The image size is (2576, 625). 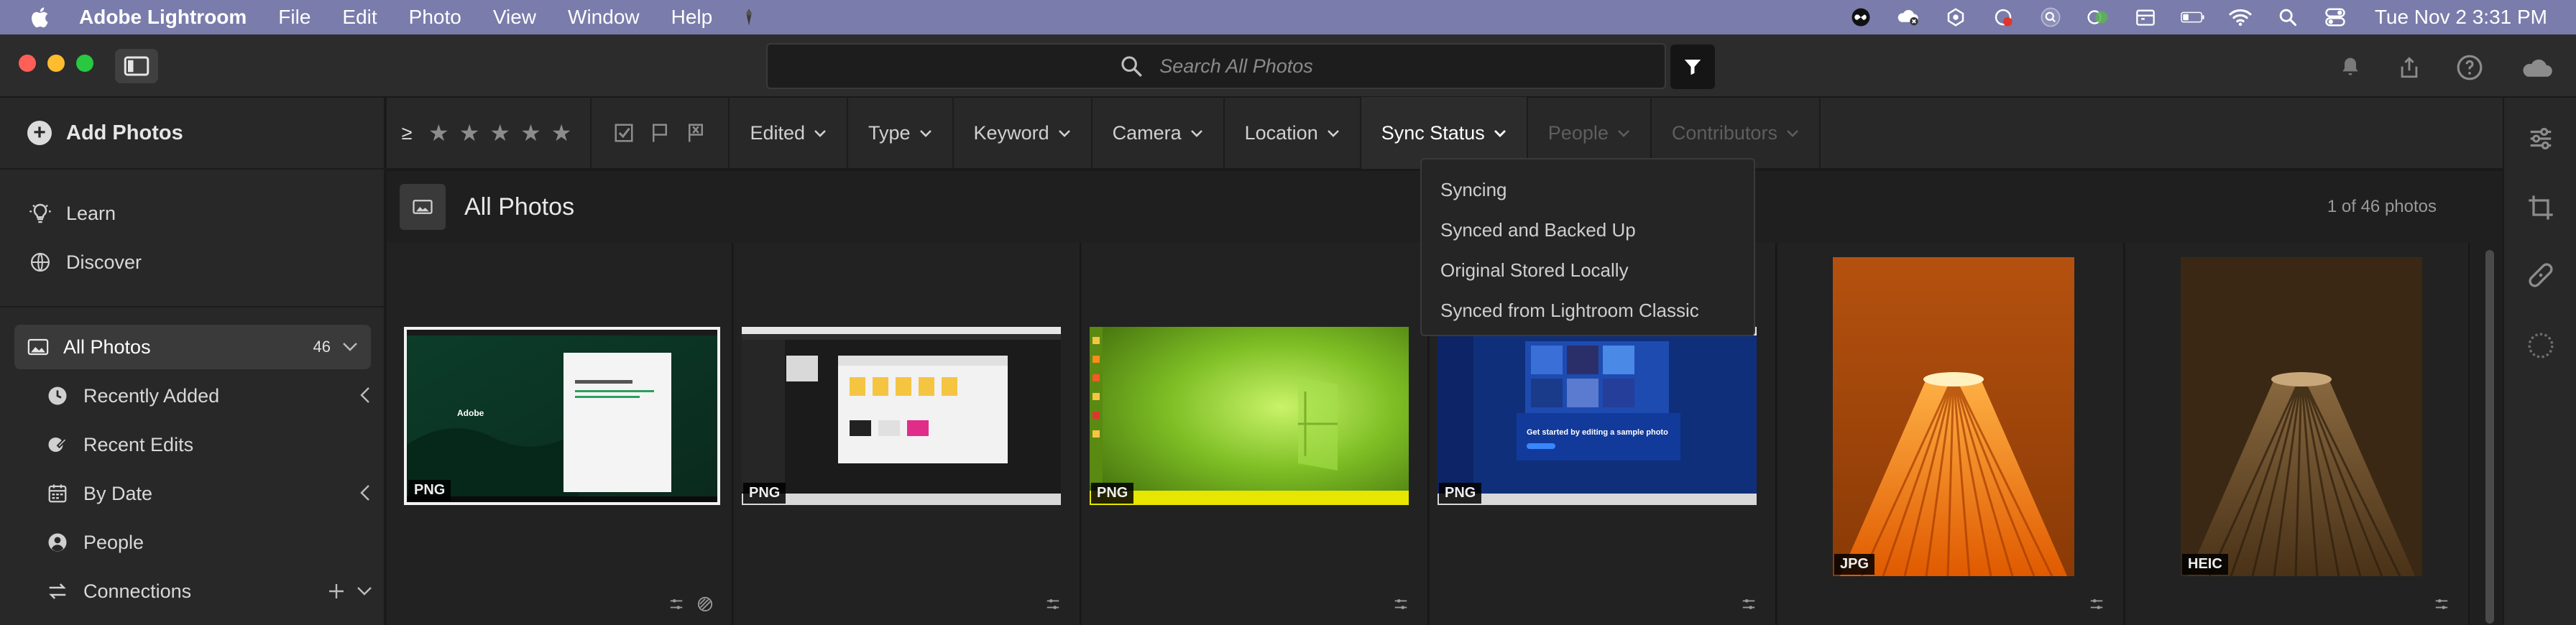 I want to click on lightbulb-icon, so click(x=40, y=213).